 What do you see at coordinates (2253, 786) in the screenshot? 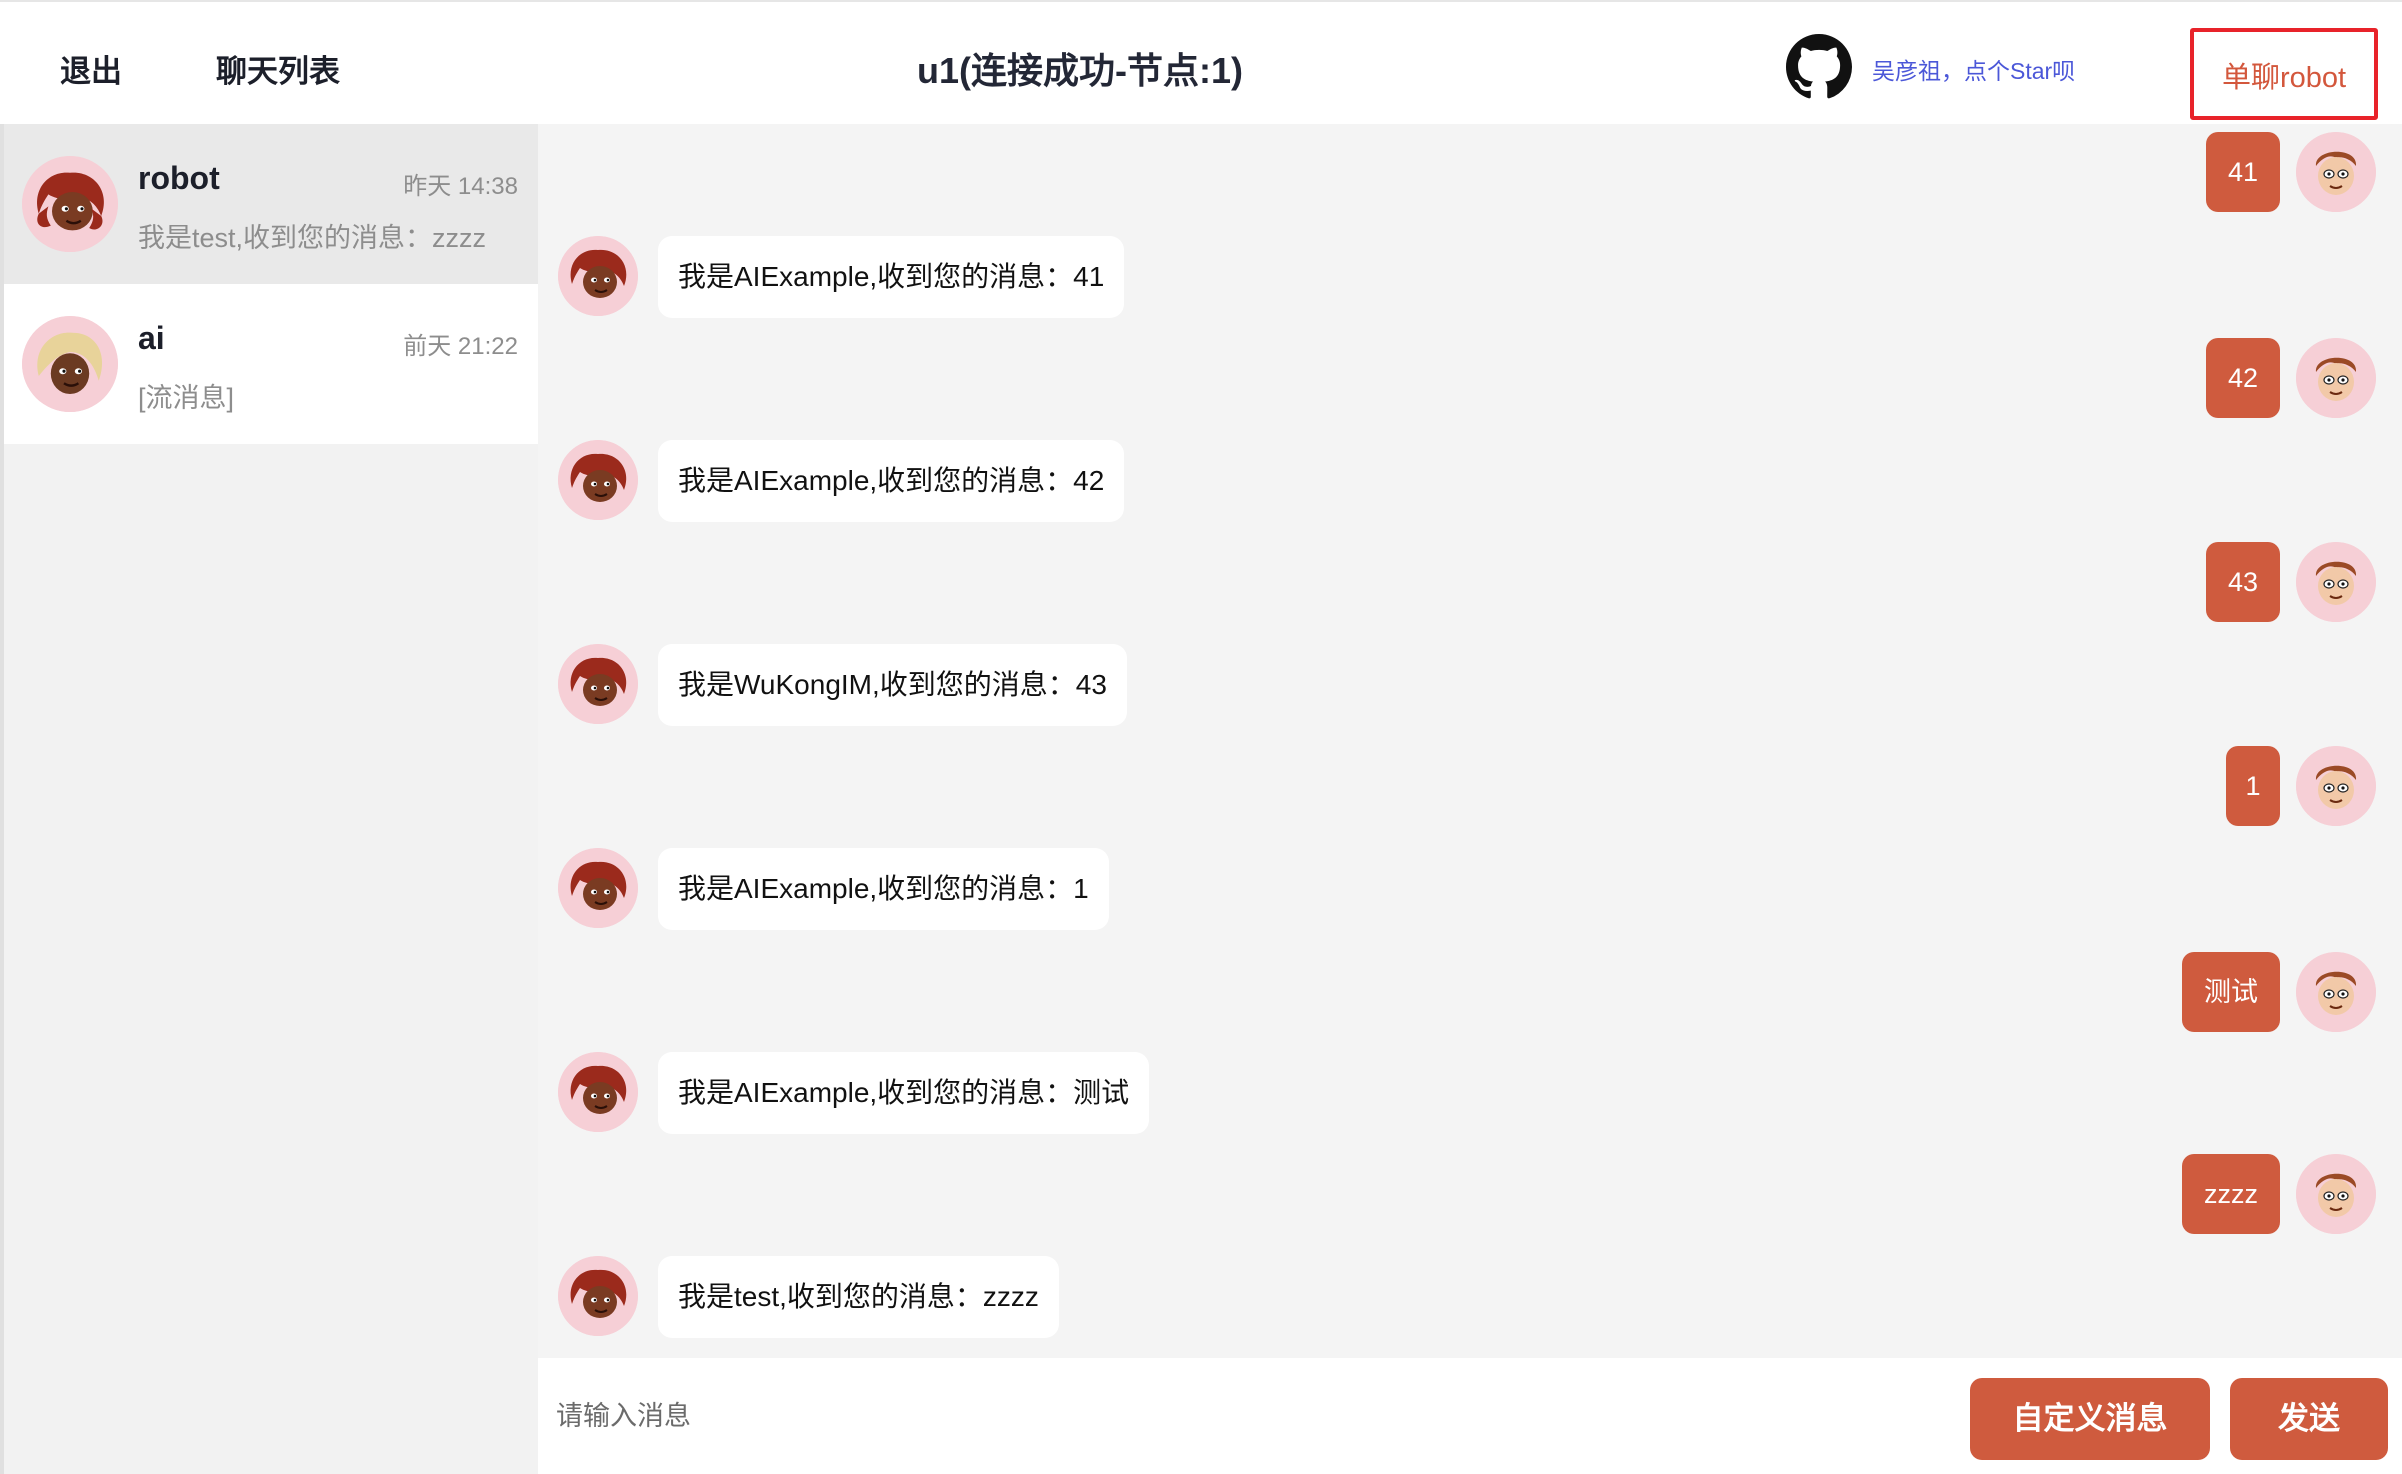
I see `outgoing-message-bubble: 1` at bounding box center [2253, 786].